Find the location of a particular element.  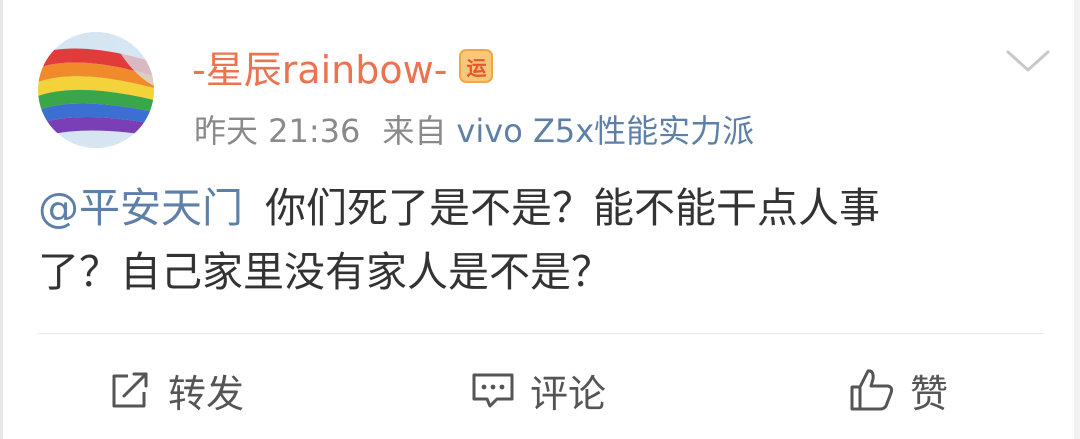

avatar is located at coordinates (96, 90).